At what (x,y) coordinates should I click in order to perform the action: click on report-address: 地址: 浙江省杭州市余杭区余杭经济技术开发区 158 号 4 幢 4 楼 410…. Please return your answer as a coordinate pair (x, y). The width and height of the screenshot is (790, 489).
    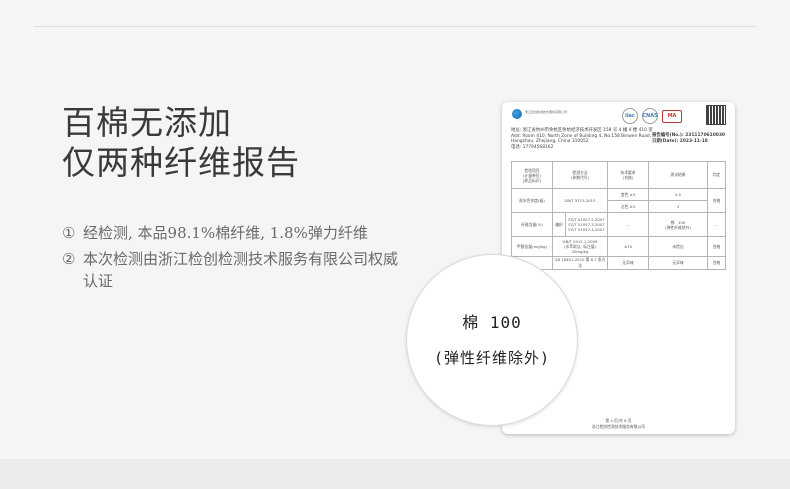
    Looking at the image, I should click on (582, 139).